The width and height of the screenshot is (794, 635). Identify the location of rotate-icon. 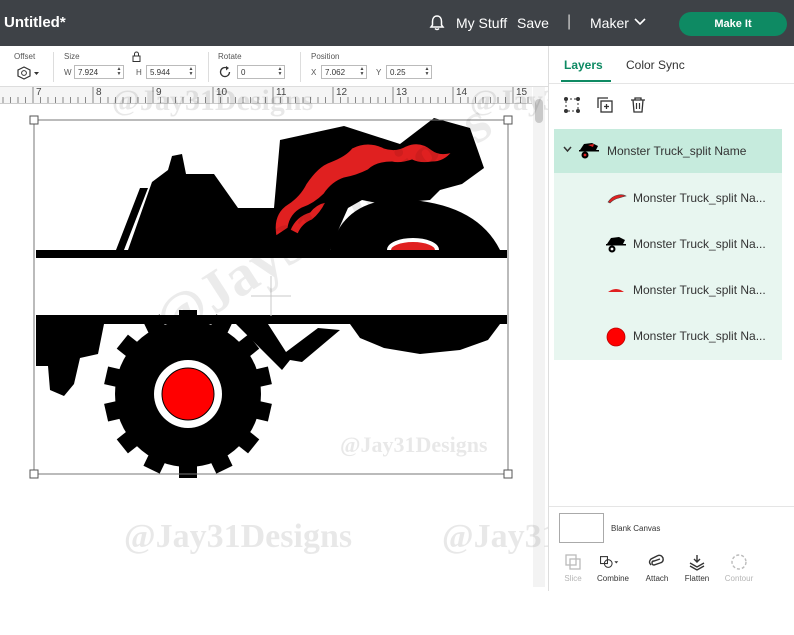
(225, 72).